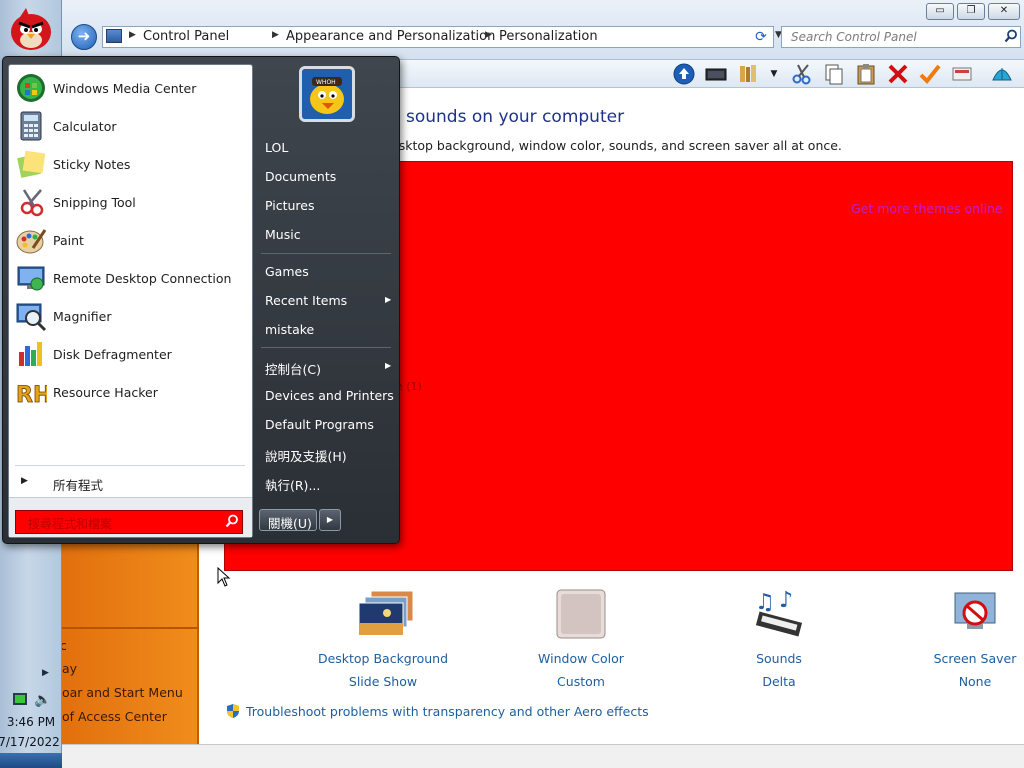 The width and height of the screenshot is (1024, 768). Describe the element at coordinates (866, 74) in the screenshot. I see `paste-icon` at that location.